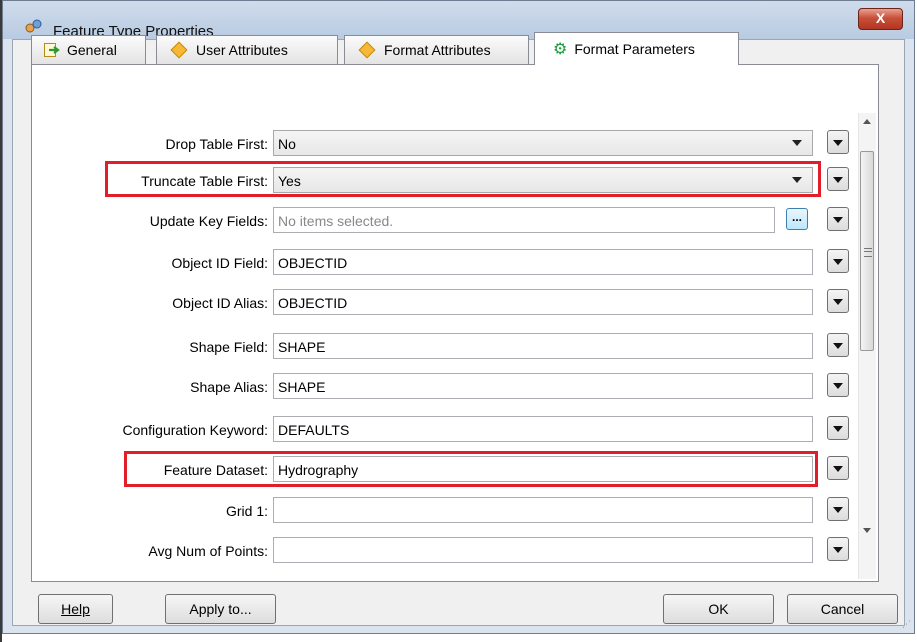 This screenshot has width=917, height=642. Describe the element at coordinates (543, 262) in the screenshot. I see `object-id-field-input: OBJECTID` at that location.